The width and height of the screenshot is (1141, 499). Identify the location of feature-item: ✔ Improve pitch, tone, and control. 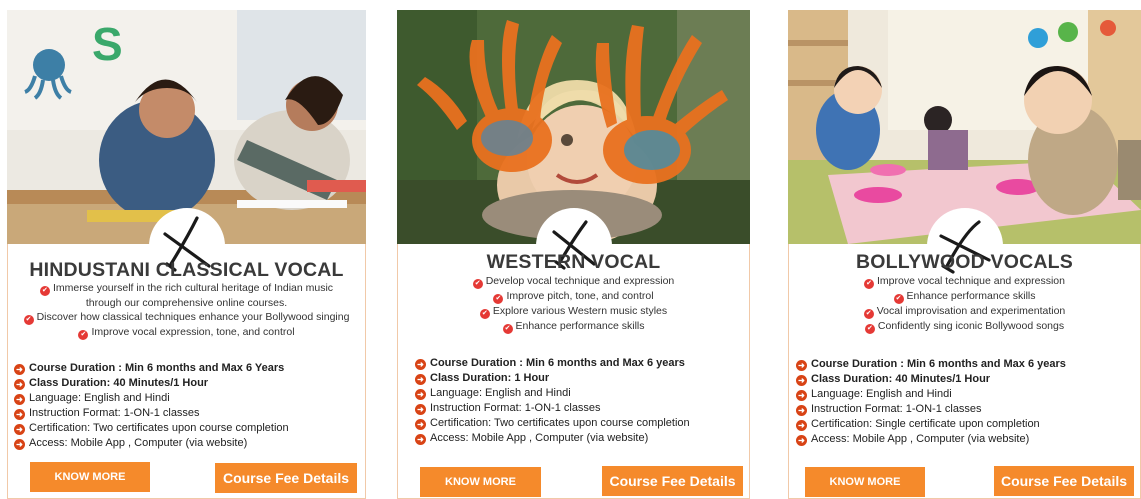
(573, 297).